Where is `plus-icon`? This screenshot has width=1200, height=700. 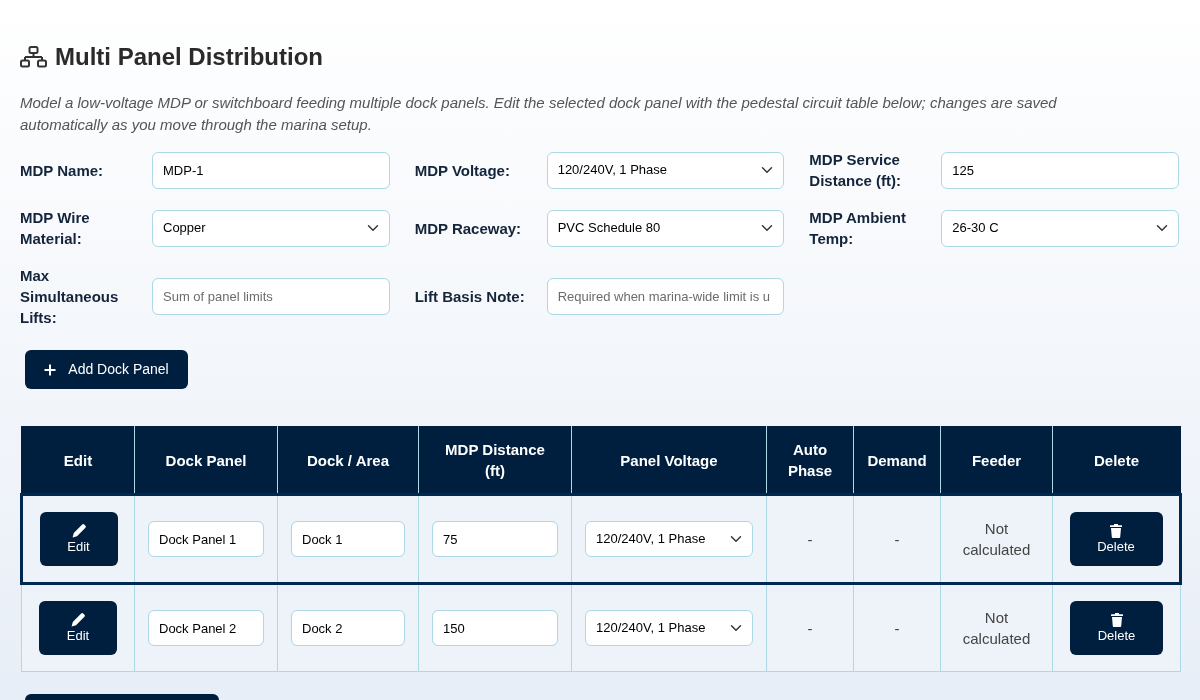
plus-icon is located at coordinates (50, 369).